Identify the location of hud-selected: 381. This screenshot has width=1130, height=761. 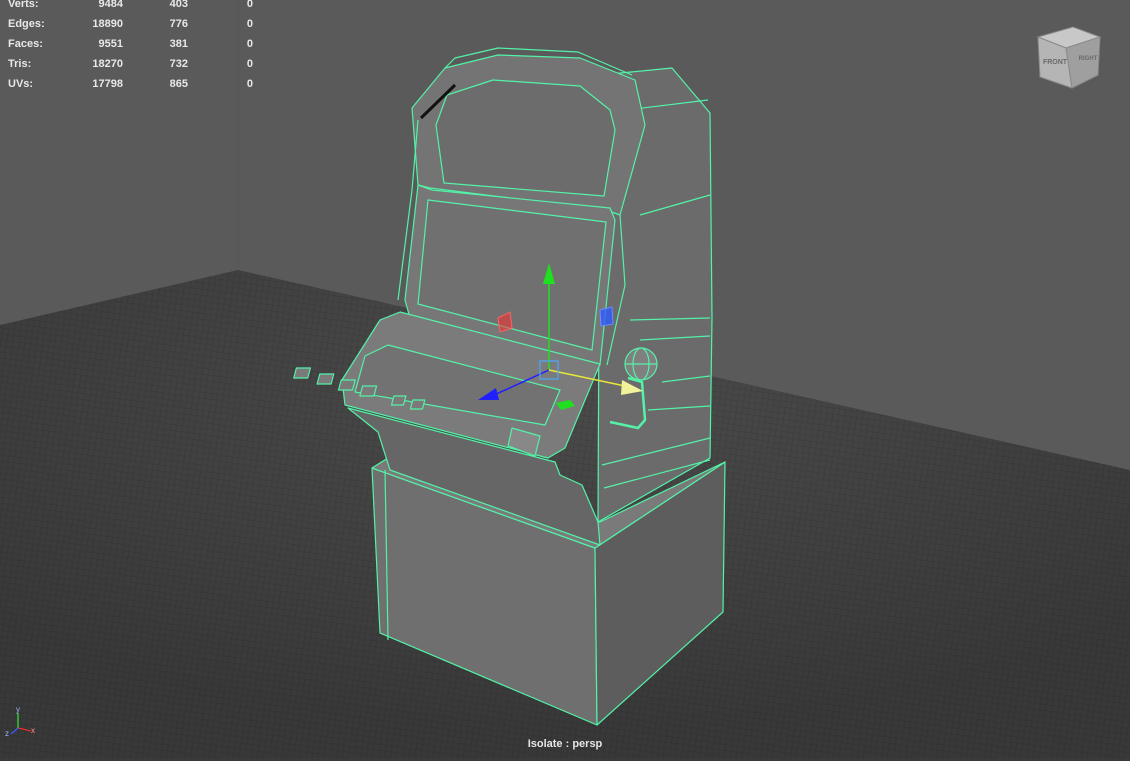
(178, 44).